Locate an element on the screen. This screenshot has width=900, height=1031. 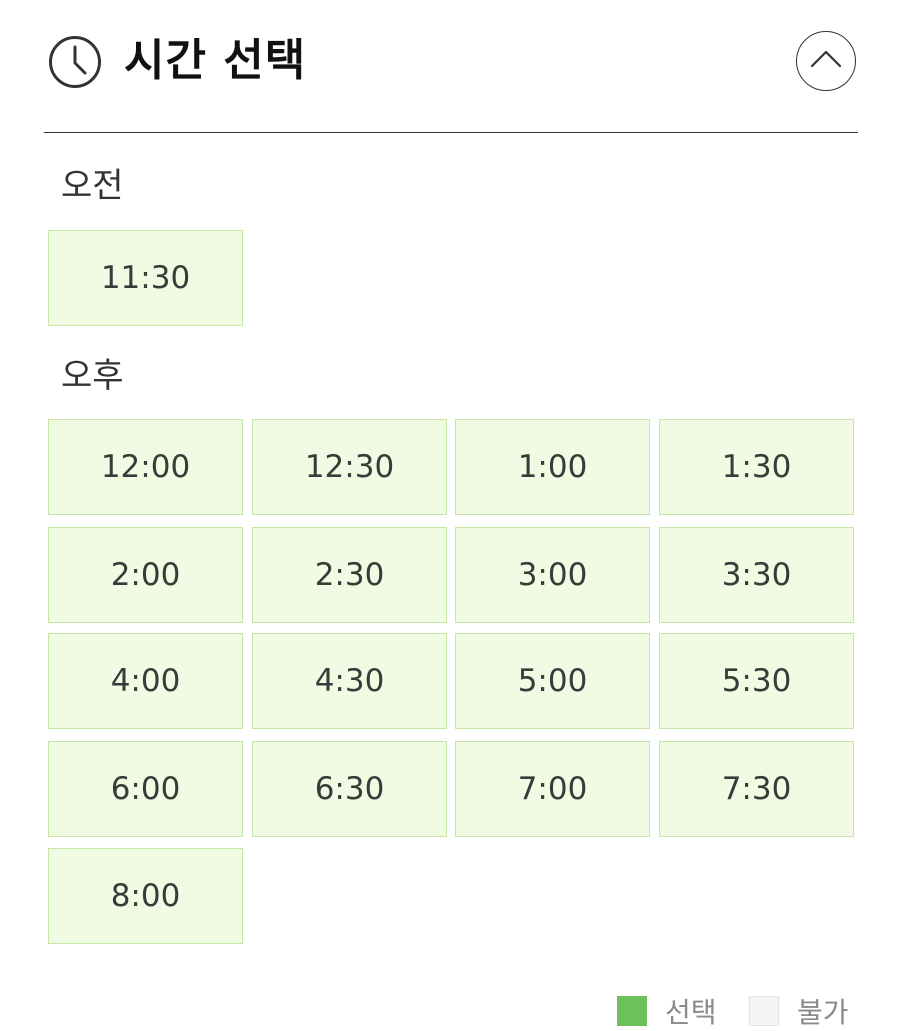
collapse-button is located at coordinates (826, 61).